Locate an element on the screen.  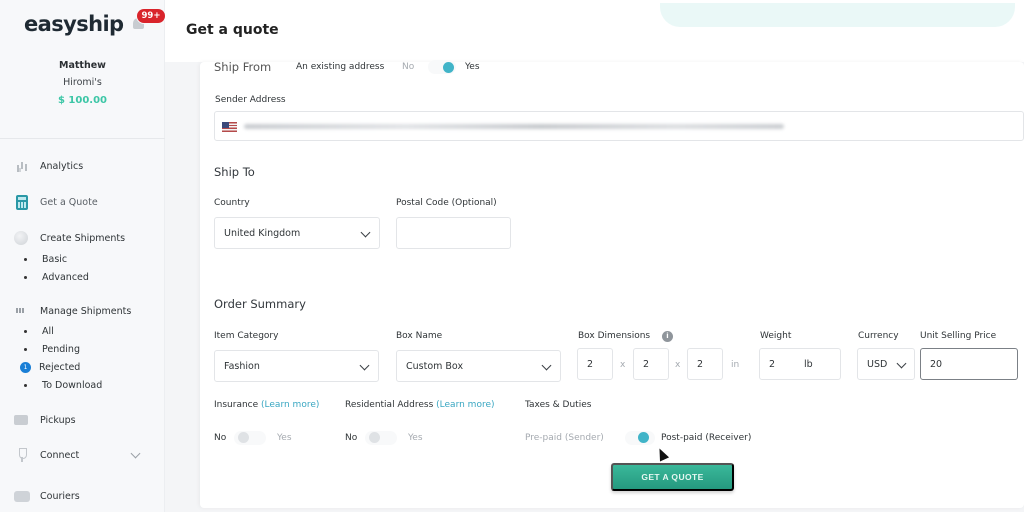
sidebar-subitem-label: All is located at coordinates (48, 331).